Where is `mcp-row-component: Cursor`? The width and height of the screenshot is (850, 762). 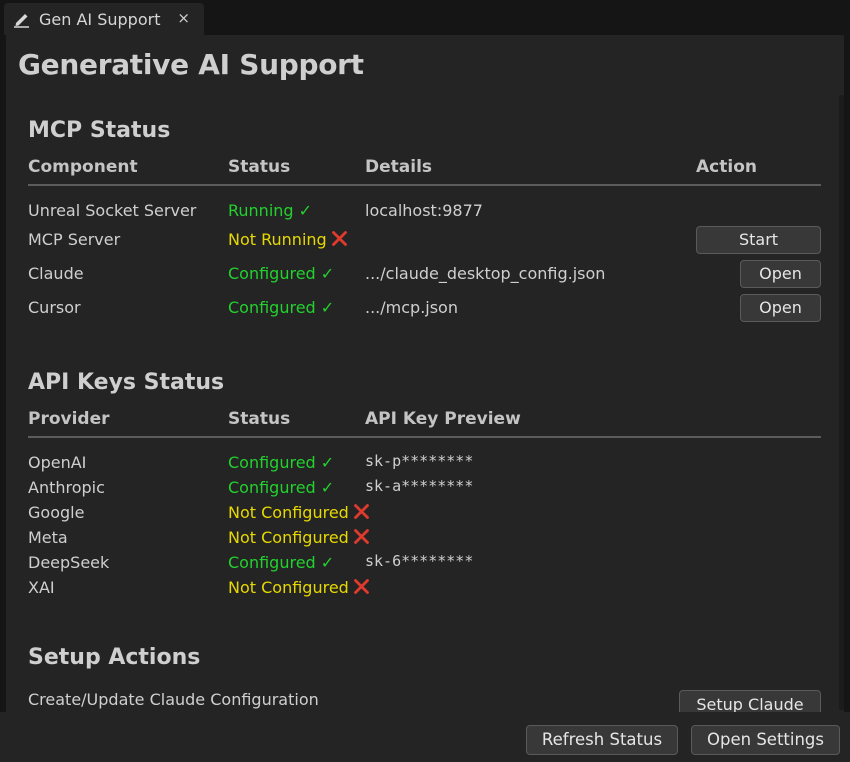
mcp-row-component: Cursor is located at coordinates (54, 307).